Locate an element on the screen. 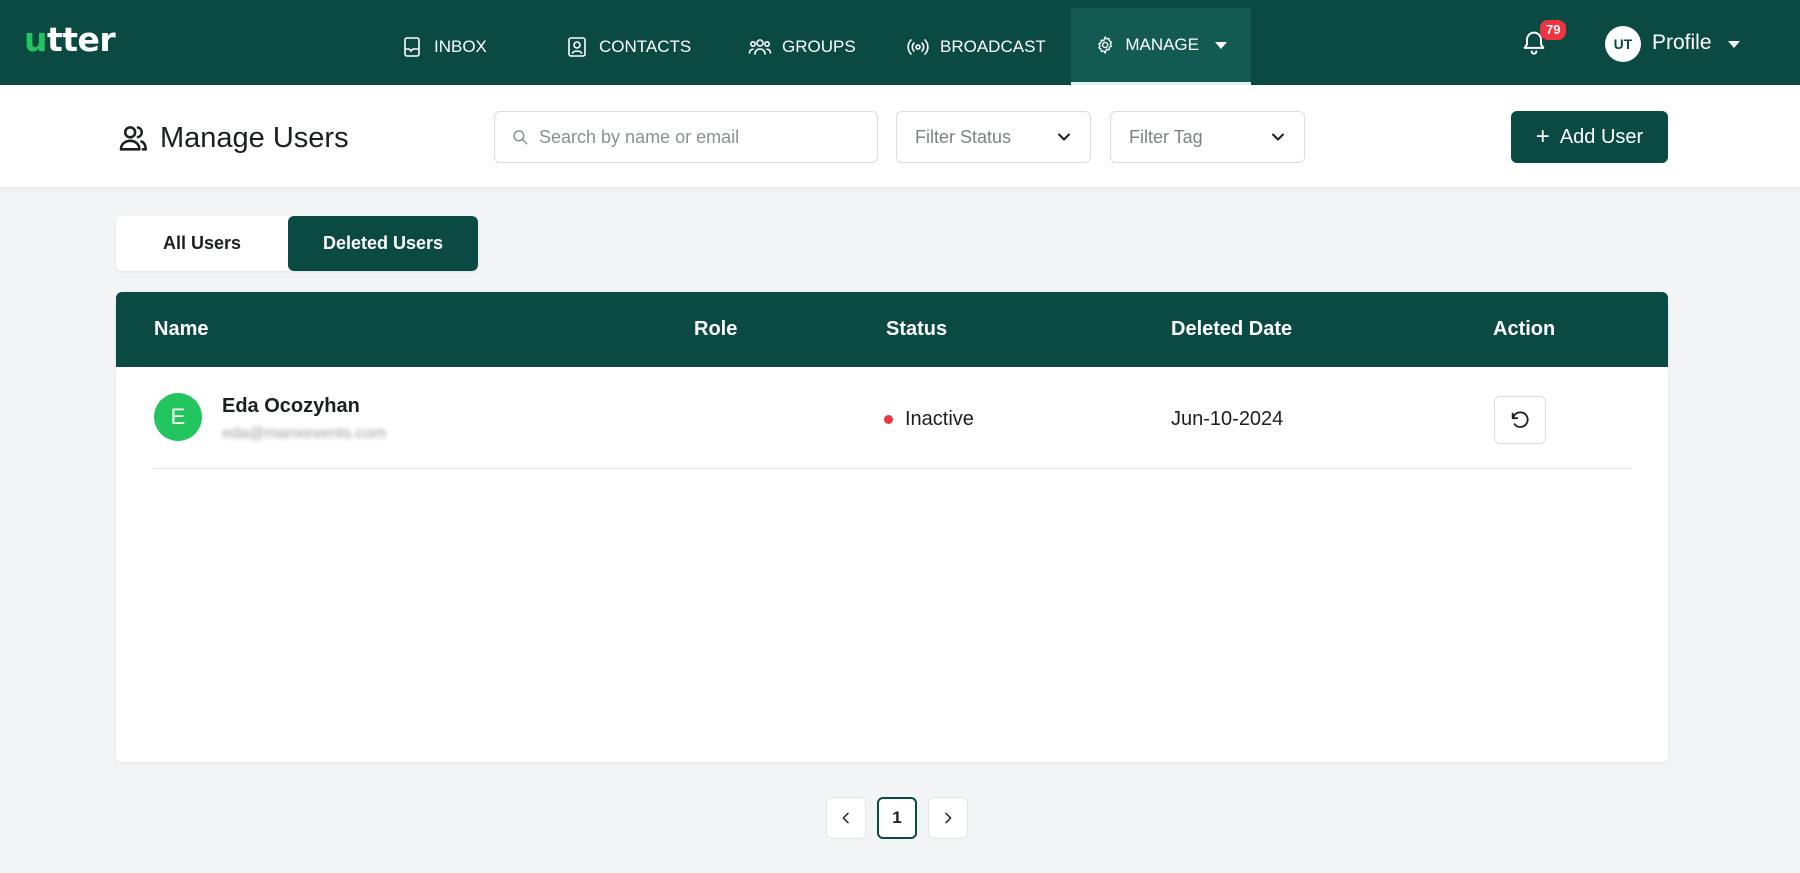 This screenshot has width=1800, height=873. nav-item-contacts: CONTACTS is located at coordinates (628, 46).